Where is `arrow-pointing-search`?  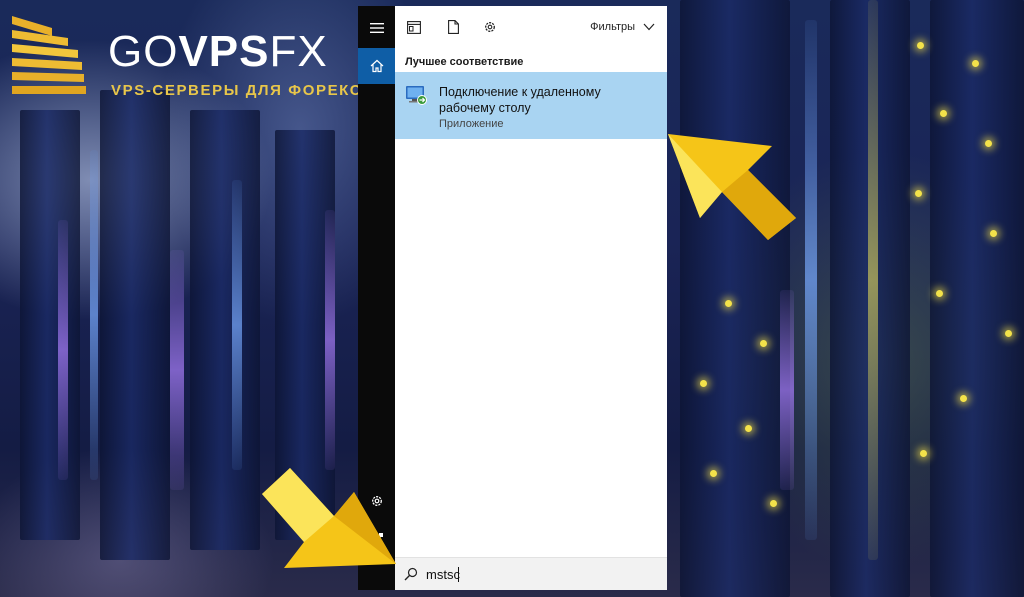 arrow-pointing-search is located at coordinates (329, 518).